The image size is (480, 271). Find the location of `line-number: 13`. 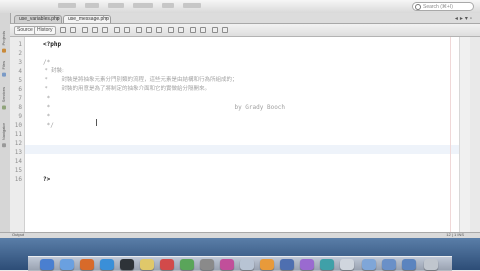

line-number: 13 is located at coordinates (18, 152).